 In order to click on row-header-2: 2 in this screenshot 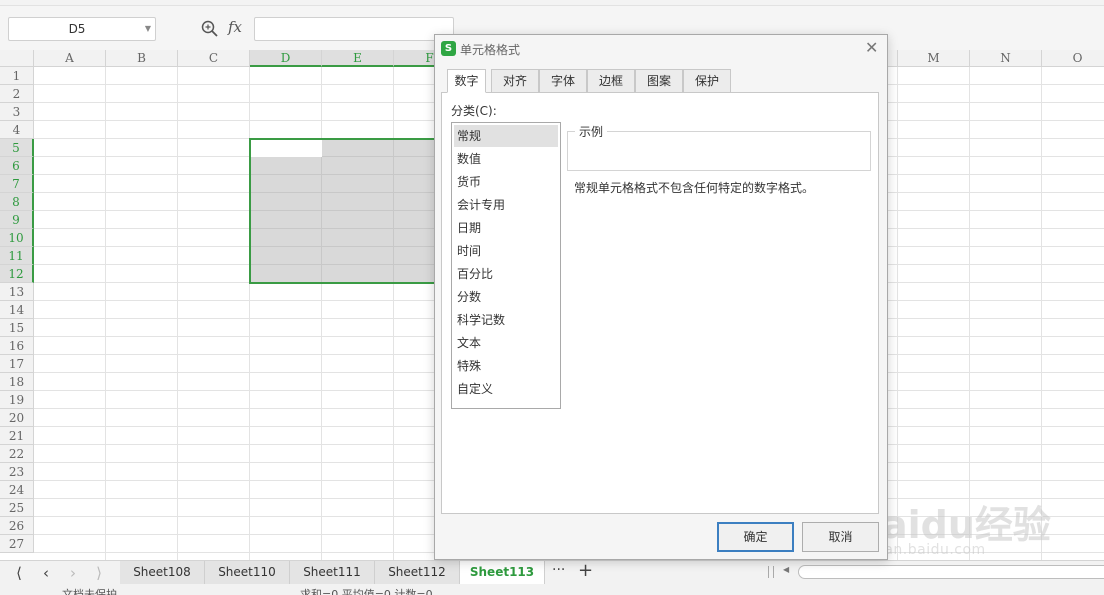, I will do `click(17, 94)`.